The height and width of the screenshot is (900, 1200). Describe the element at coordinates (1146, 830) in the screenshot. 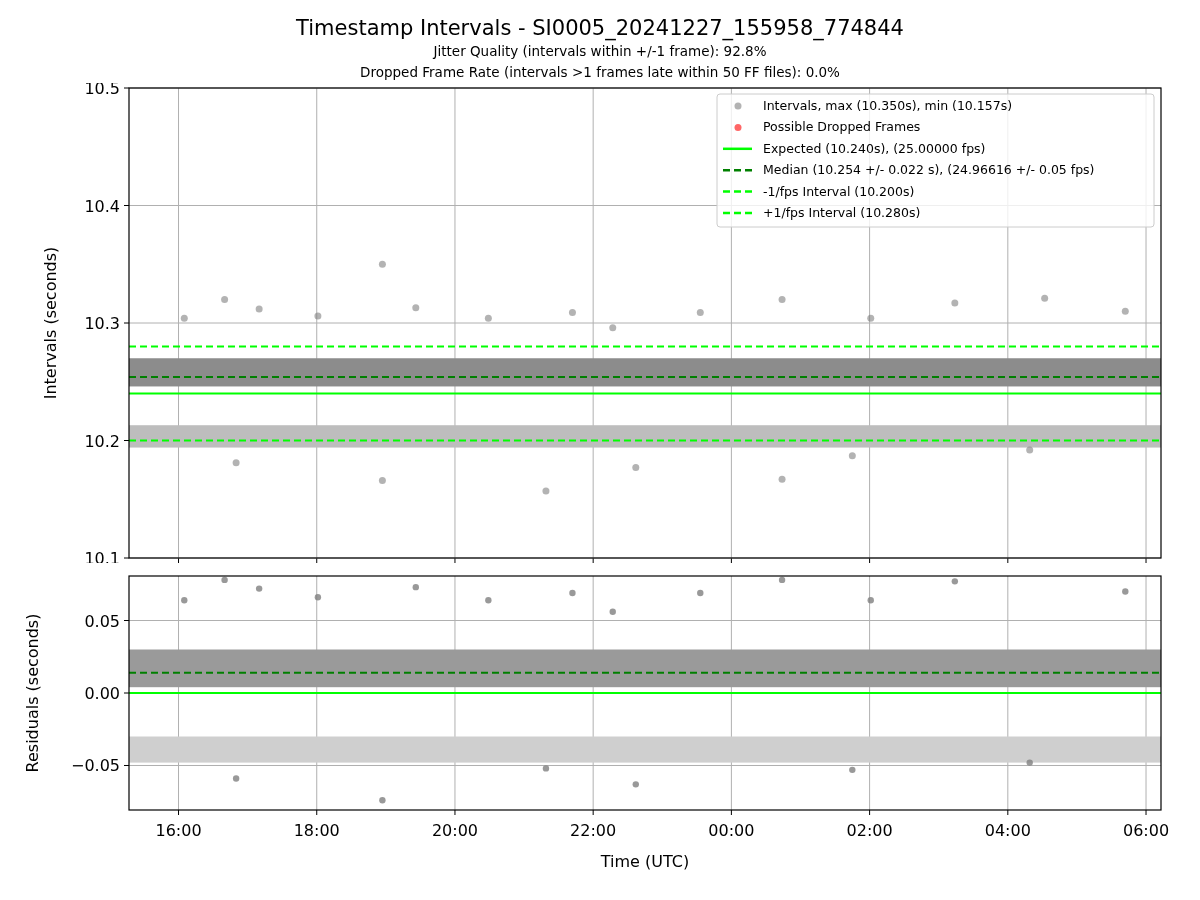

I see `x-tick-label: 06:00` at that location.